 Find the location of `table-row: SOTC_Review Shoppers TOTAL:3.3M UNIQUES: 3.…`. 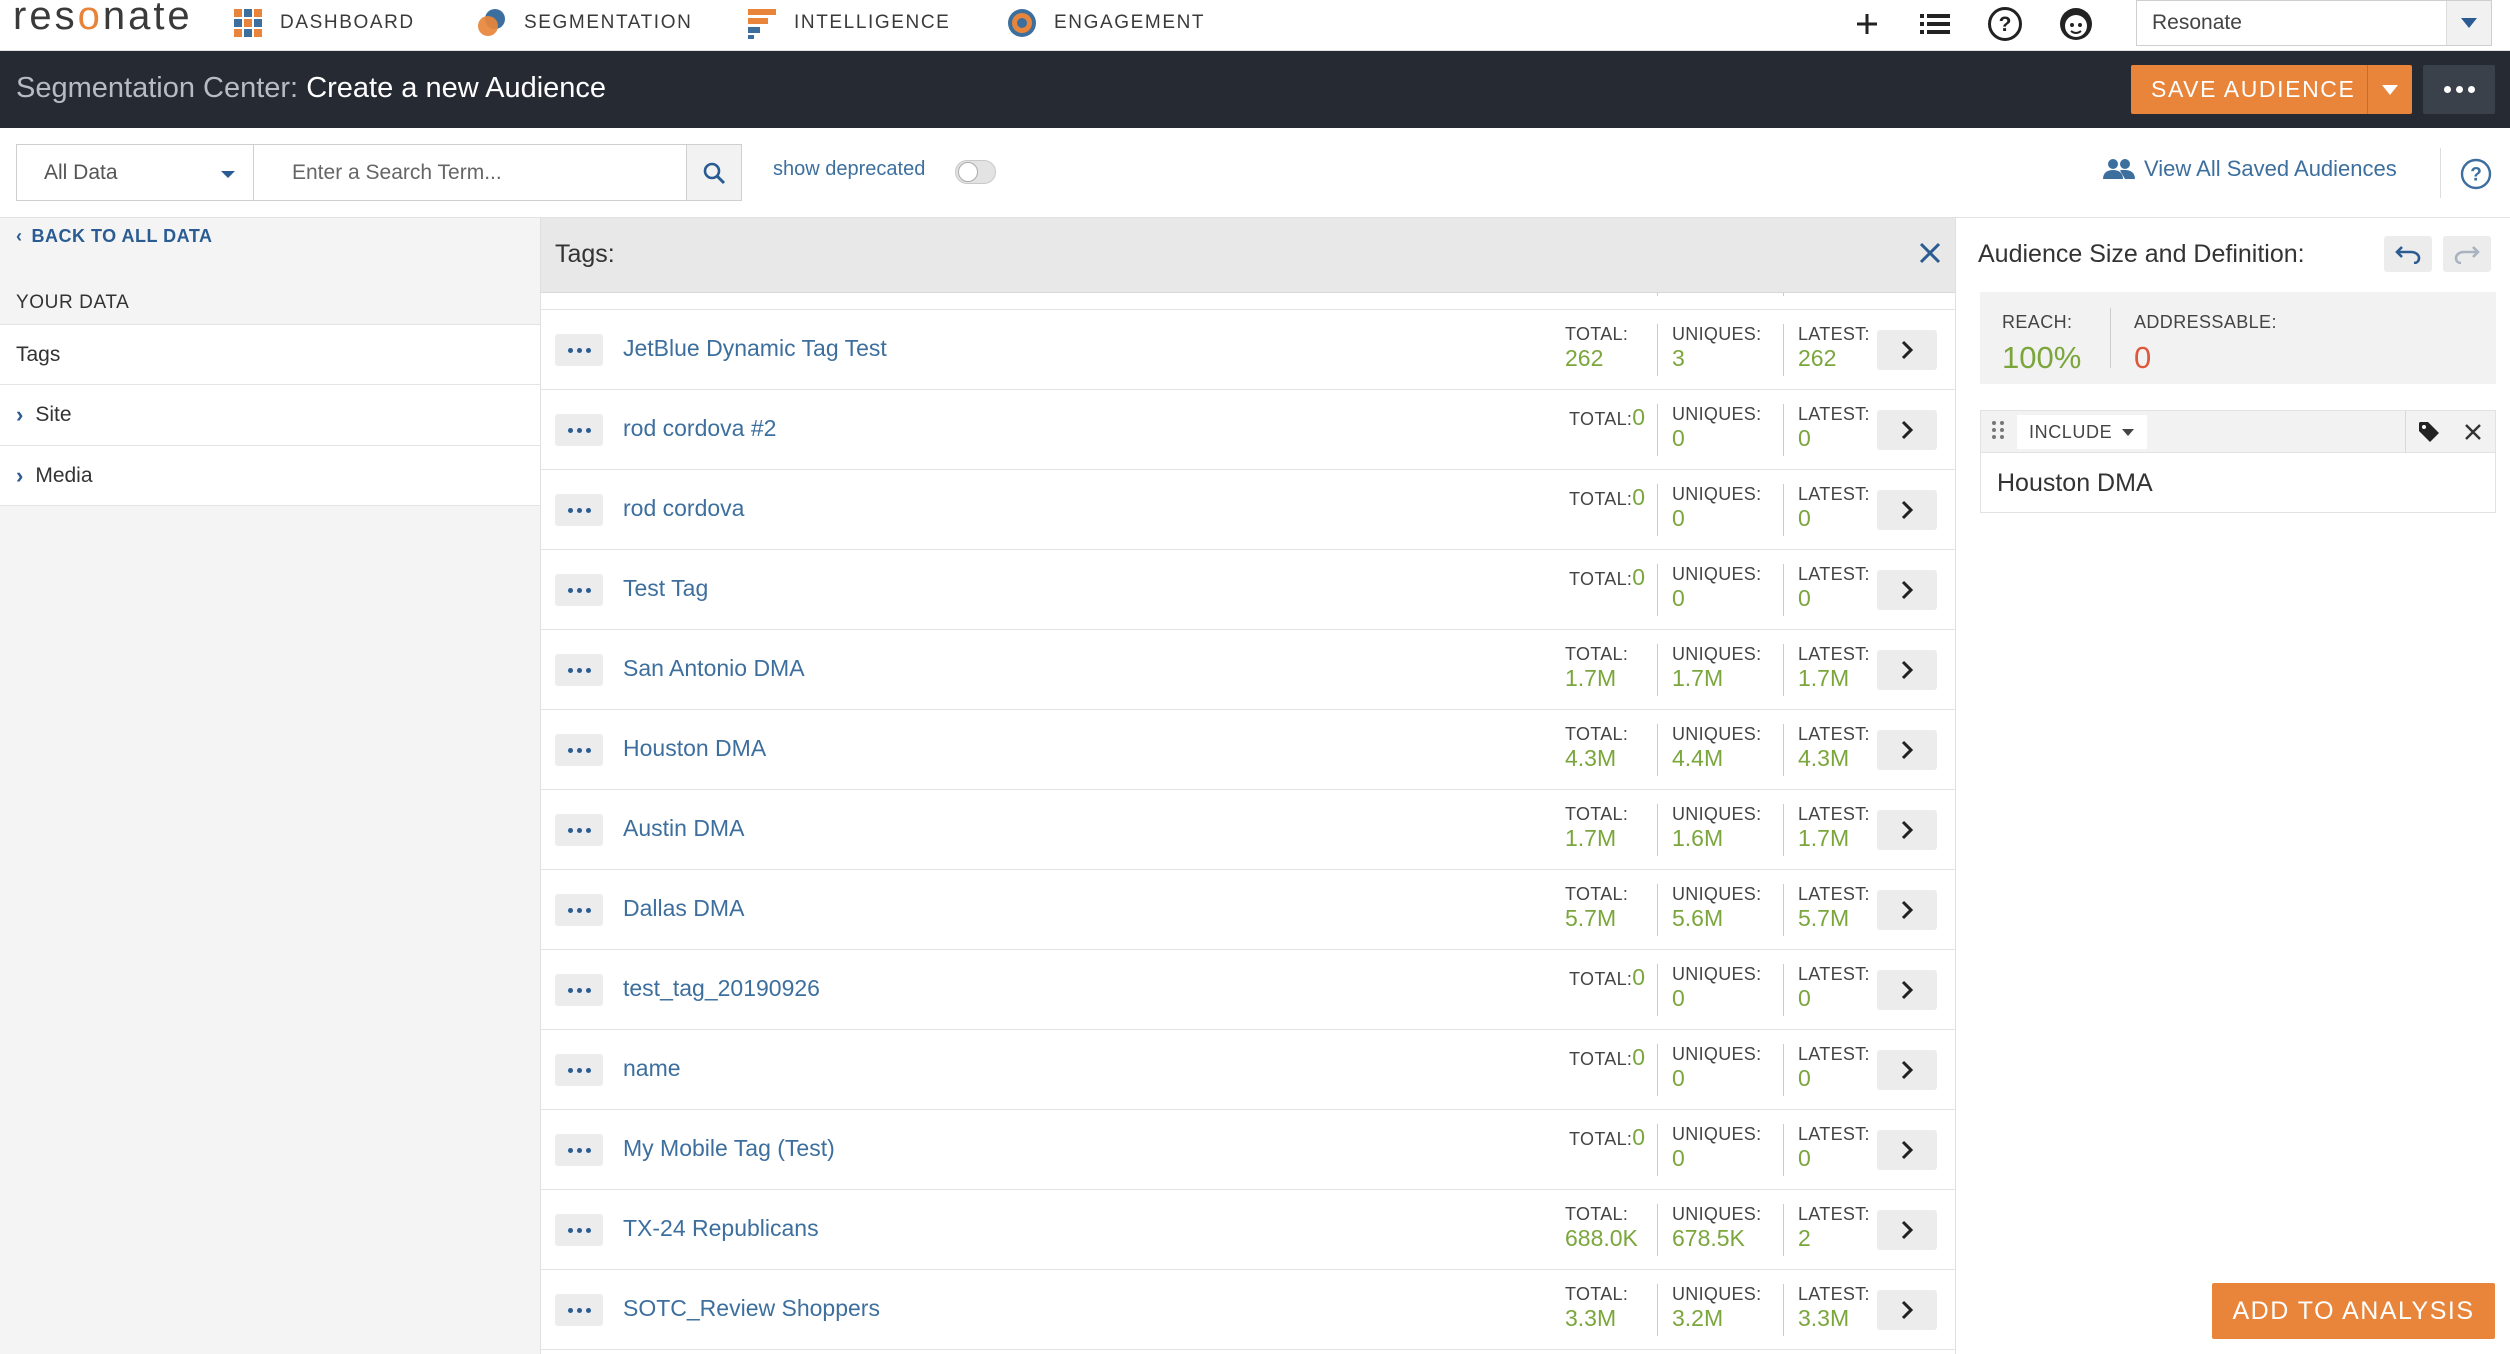

table-row: SOTC_Review Shoppers TOTAL:3.3M UNIQUES: 3.… is located at coordinates (1248, 1310).